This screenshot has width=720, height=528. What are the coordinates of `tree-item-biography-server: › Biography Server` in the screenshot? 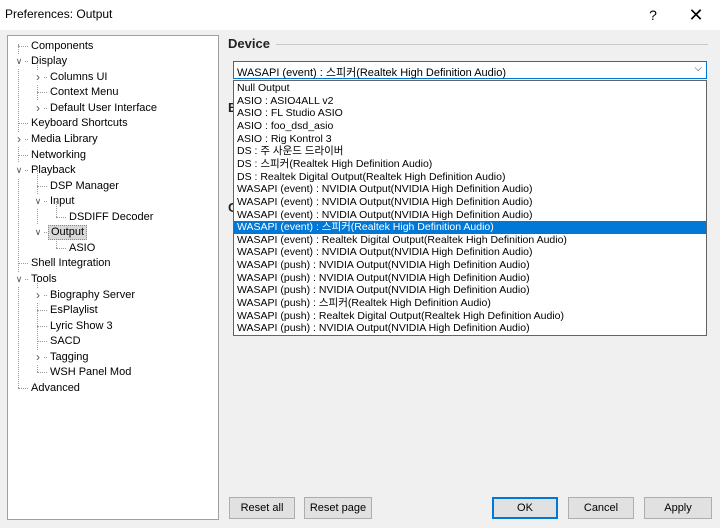 It's located at (113, 295).